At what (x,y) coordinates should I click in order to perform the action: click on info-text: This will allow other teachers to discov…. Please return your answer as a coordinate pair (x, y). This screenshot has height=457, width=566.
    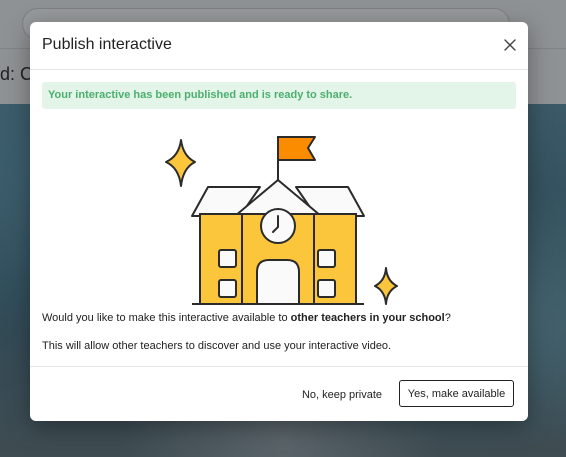
    Looking at the image, I should click on (217, 346).